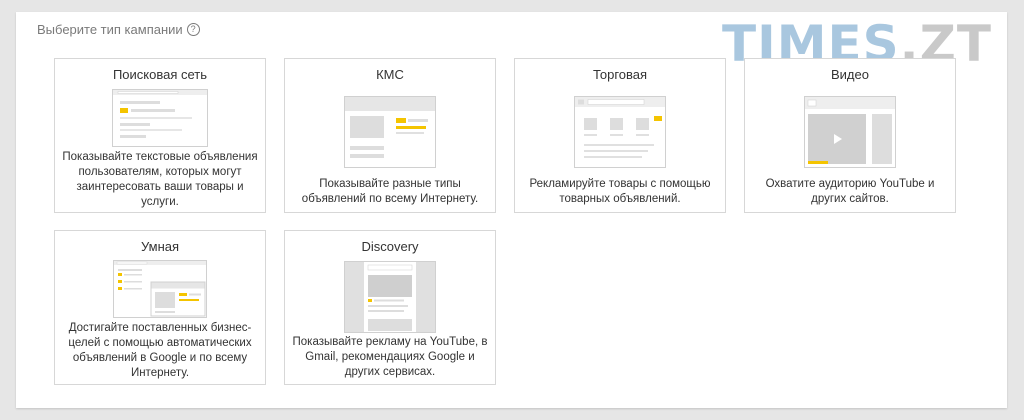  I want to click on discovery-illustration, so click(390, 297).